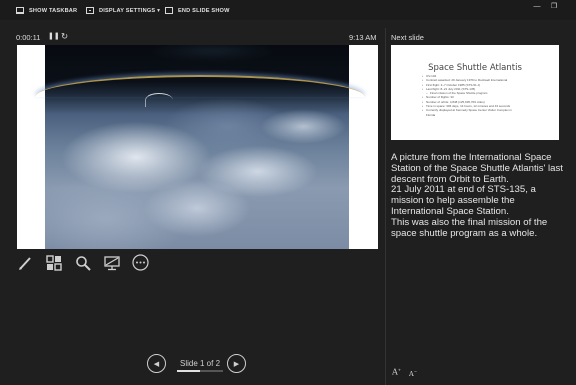  I want to click on current-time: 9:13 AM, so click(363, 37).